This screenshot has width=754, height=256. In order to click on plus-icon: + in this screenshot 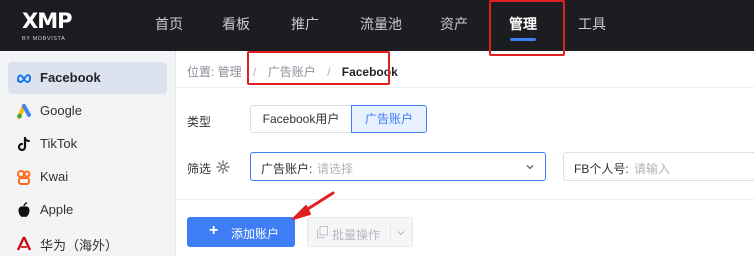, I will do `click(214, 230)`.